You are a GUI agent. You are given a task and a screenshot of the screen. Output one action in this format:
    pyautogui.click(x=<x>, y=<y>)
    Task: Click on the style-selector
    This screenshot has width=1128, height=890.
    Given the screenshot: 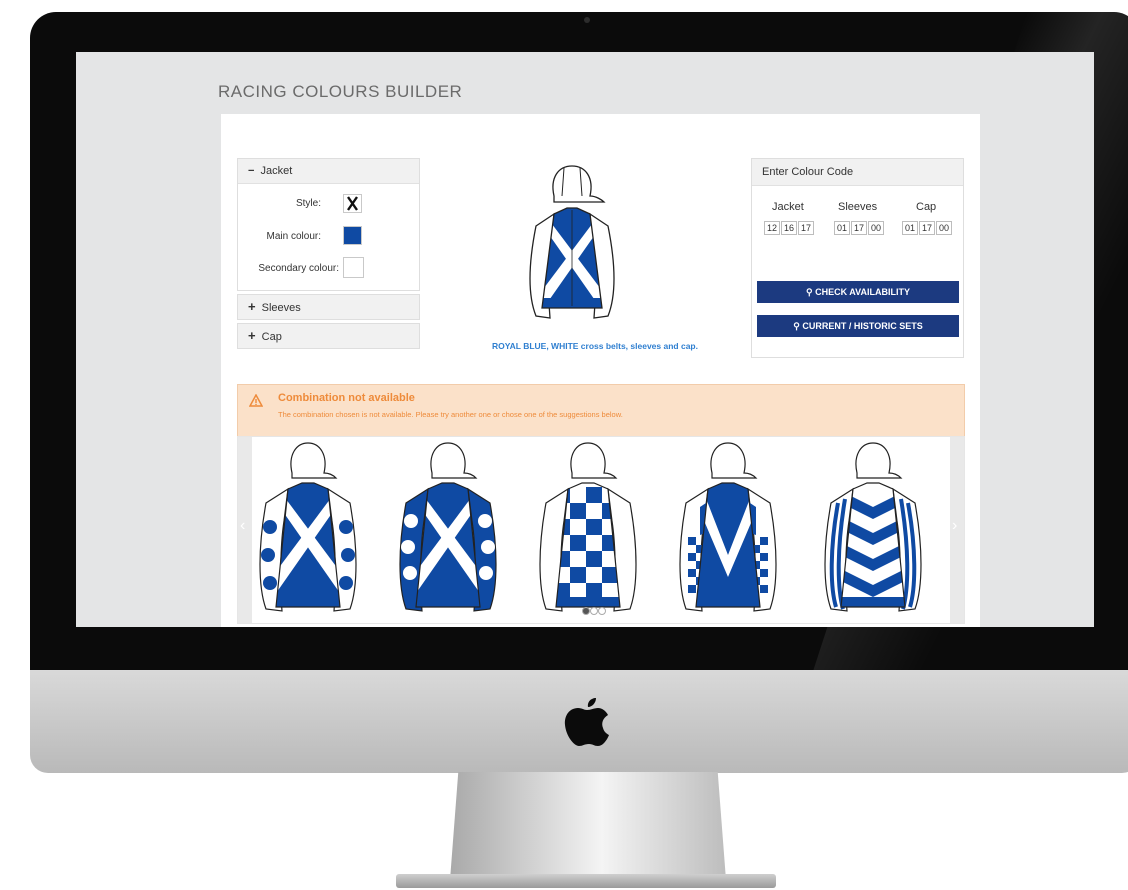 What is the action you would take?
    pyautogui.click(x=352, y=203)
    